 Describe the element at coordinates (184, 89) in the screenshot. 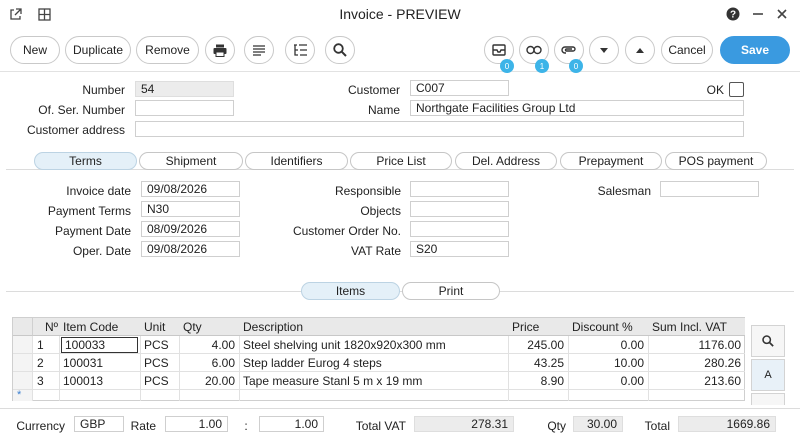

I see `number-field: 54` at that location.